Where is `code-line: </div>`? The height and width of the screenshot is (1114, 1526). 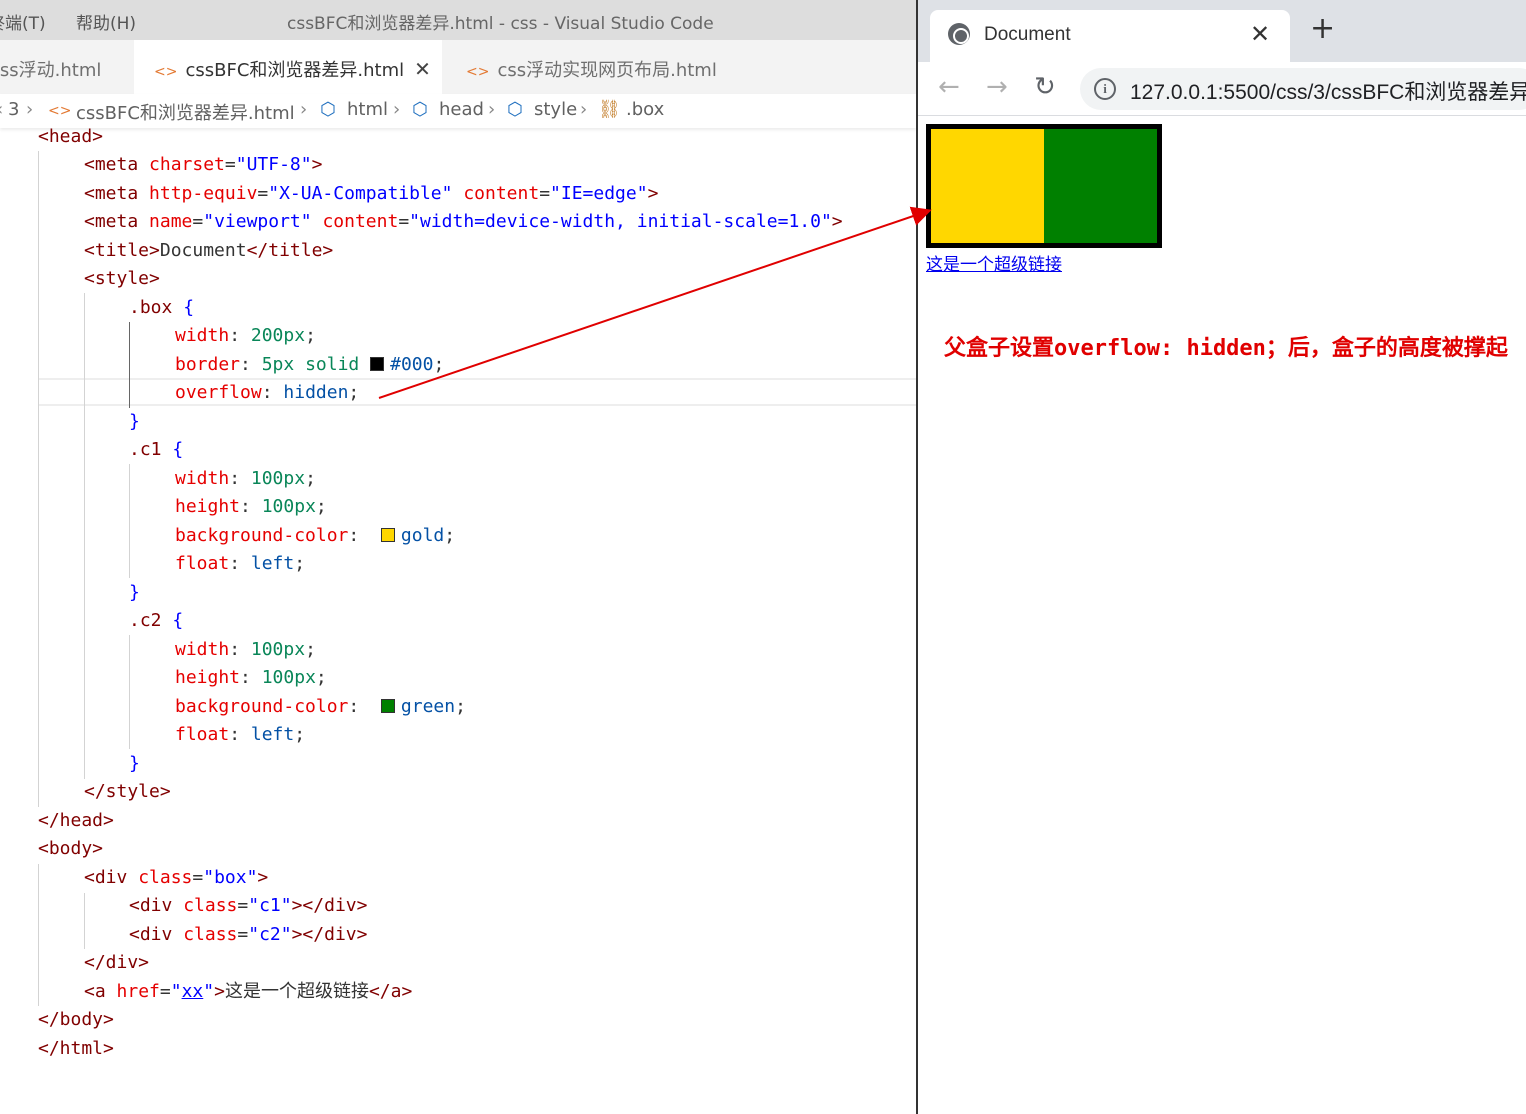 code-line: </div> is located at coordinates (116, 963).